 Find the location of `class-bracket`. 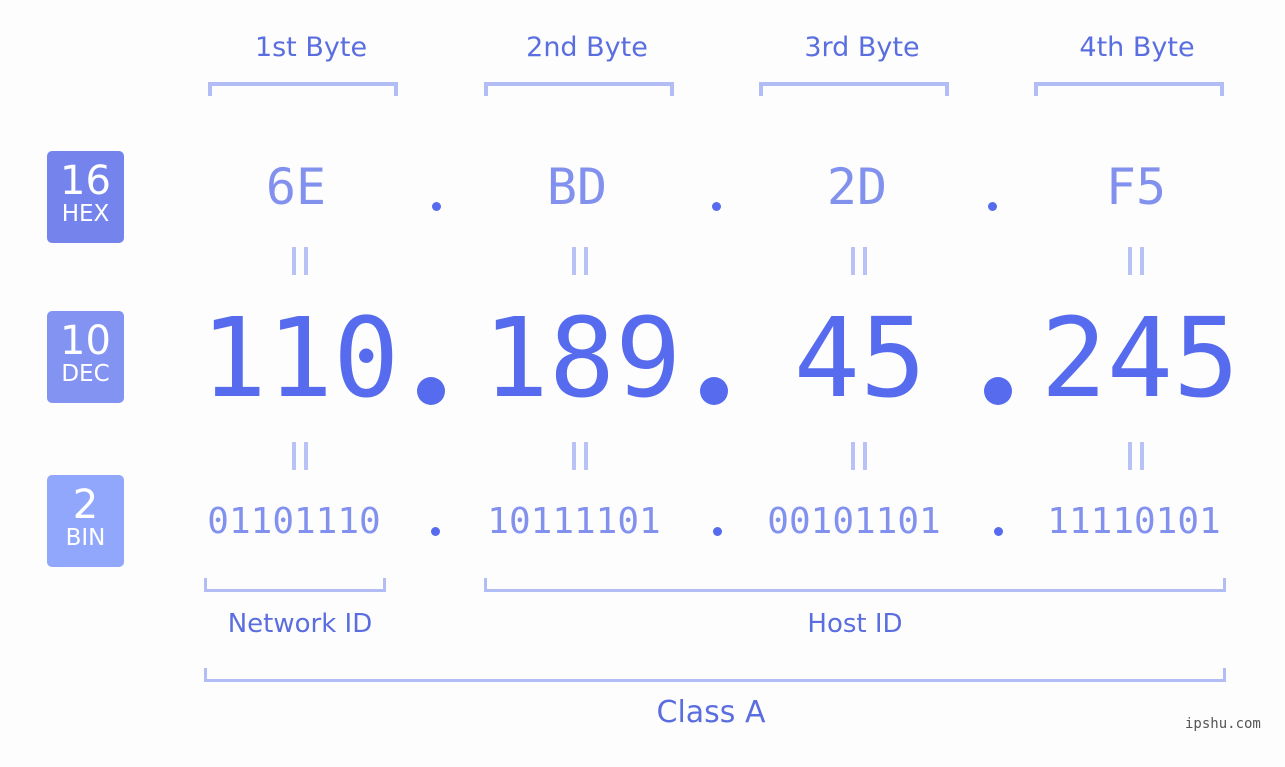

class-bracket is located at coordinates (715, 675).